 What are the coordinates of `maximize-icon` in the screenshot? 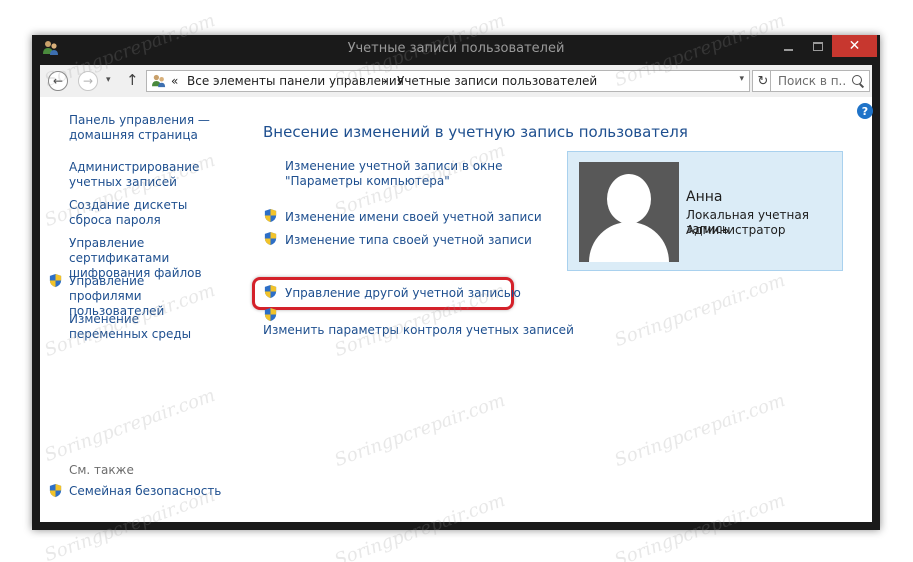 It's located at (818, 46).